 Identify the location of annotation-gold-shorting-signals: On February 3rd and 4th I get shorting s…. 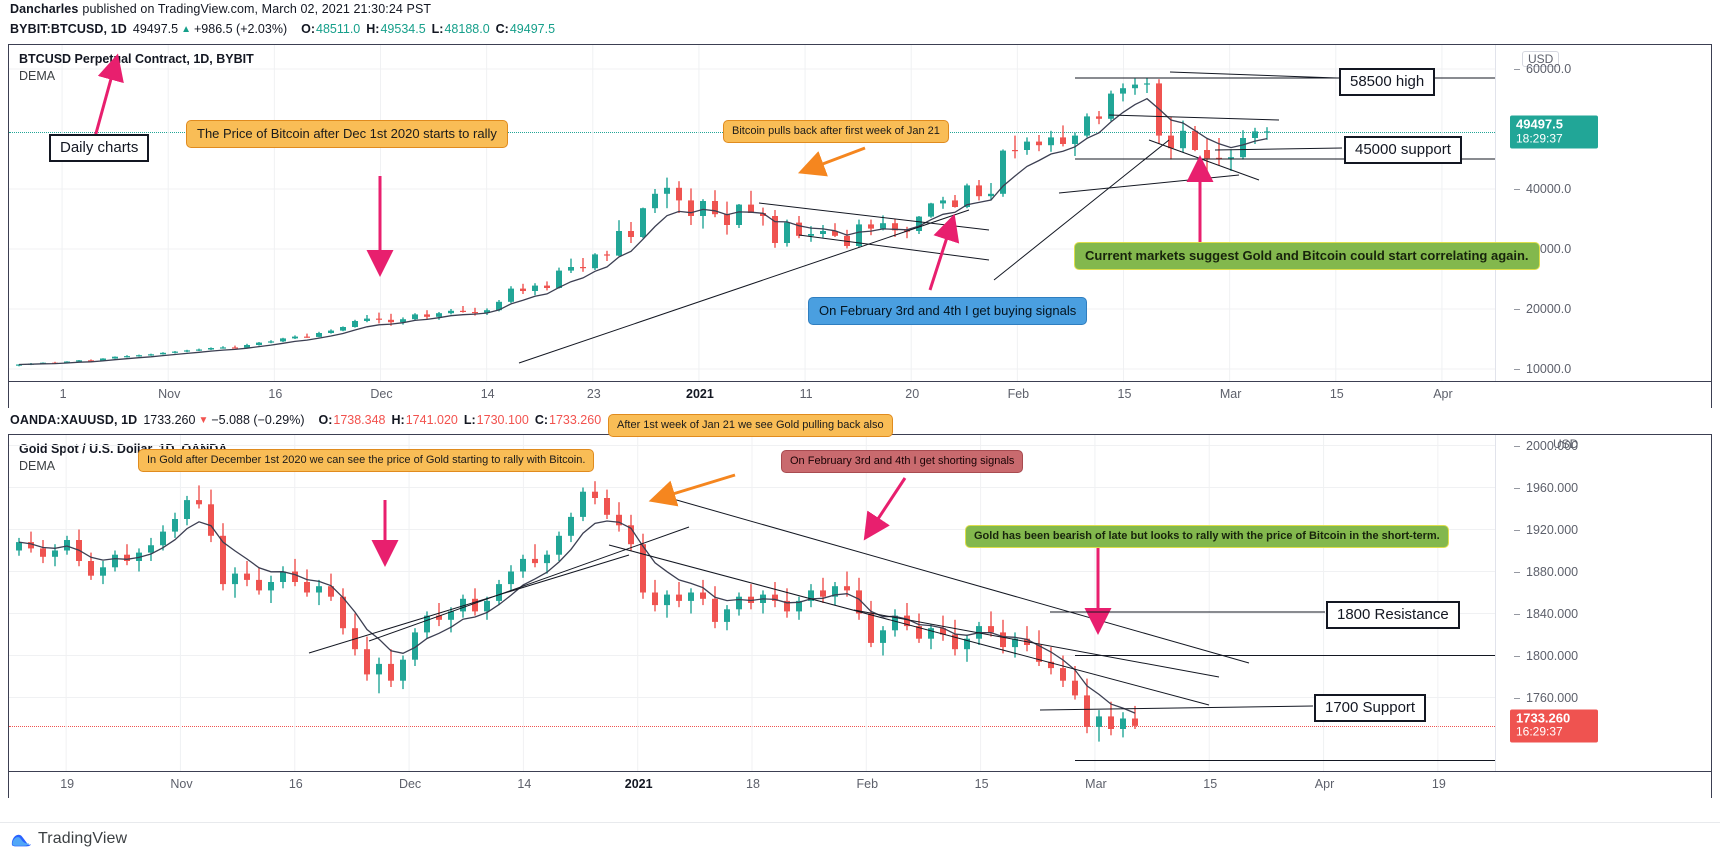
(902, 462).